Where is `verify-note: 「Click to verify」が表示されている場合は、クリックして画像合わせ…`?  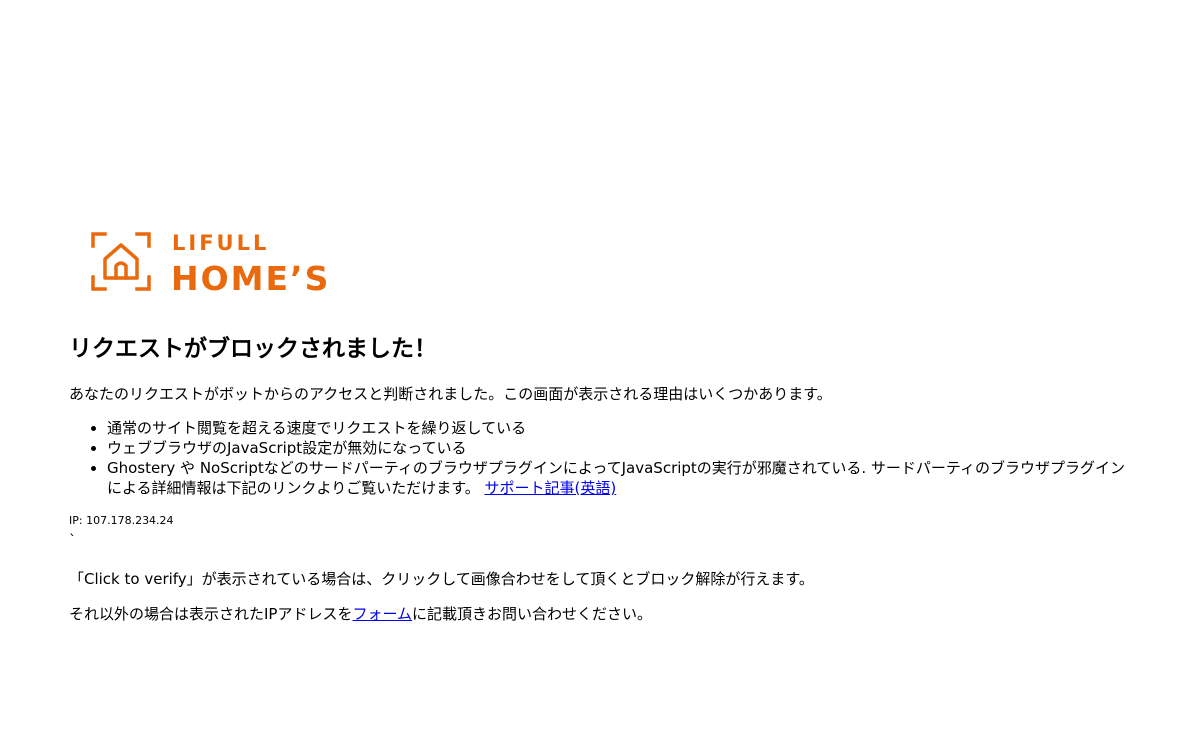 verify-note: 「Click to verify」が表示されている場合は、クリックして画像合わせ… is located at coordinates (441, 579).